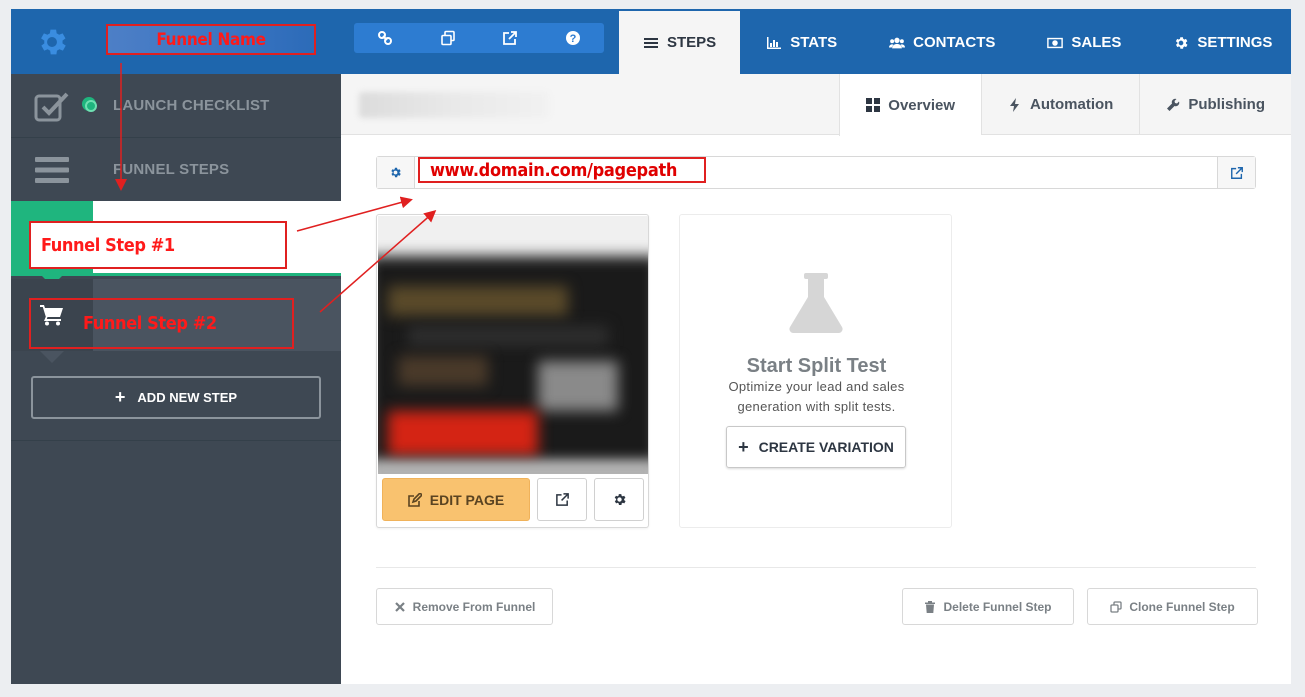  Describe the element at coordinates (826, 447) in the screenshot. I see `create-variation-label: CREATE VARIATION` at that location.